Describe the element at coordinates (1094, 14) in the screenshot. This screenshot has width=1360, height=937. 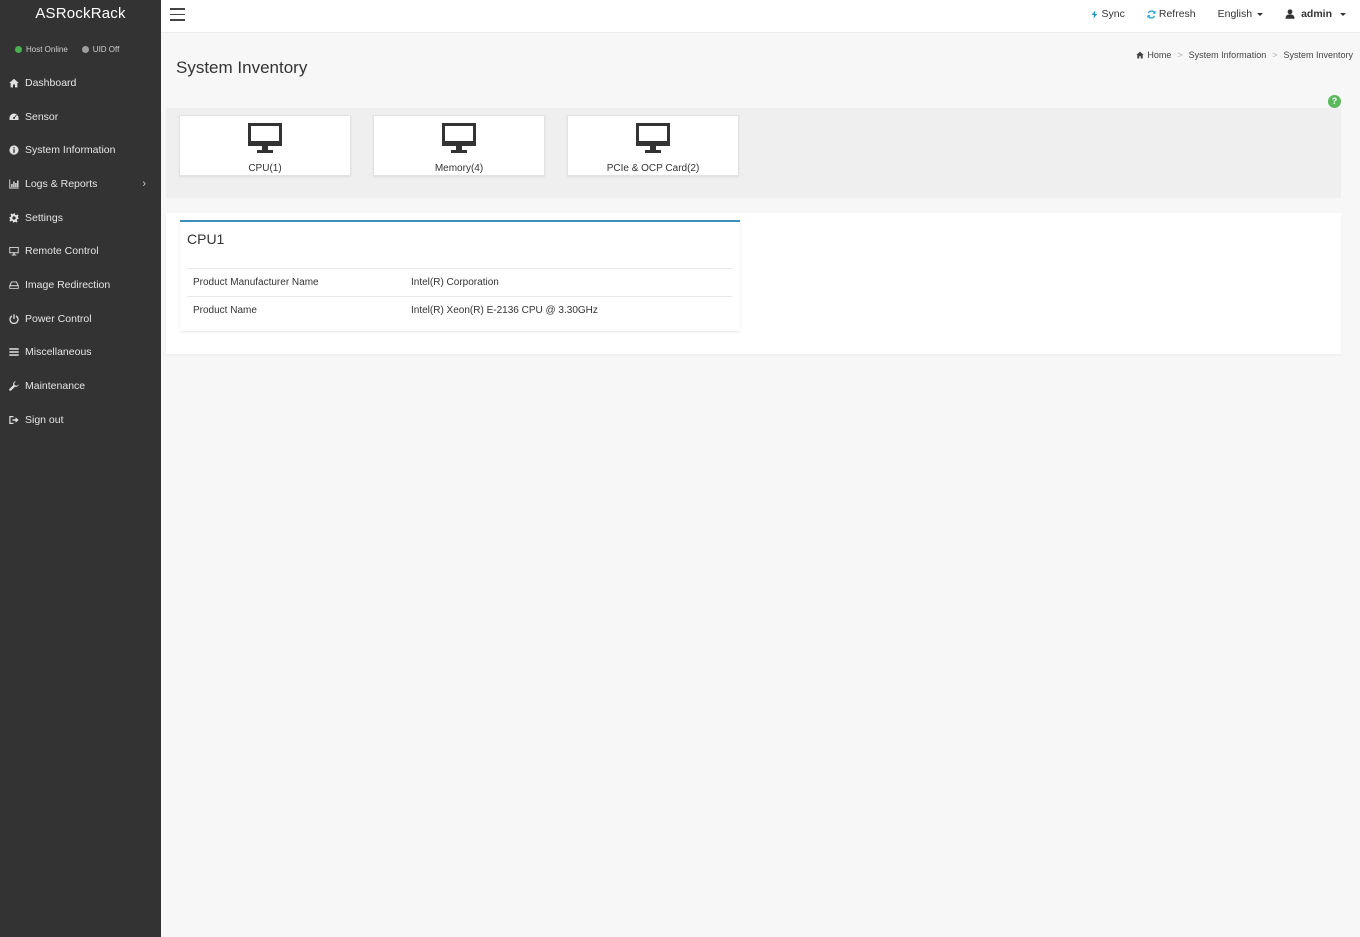
I see `sync-icon` at that location.